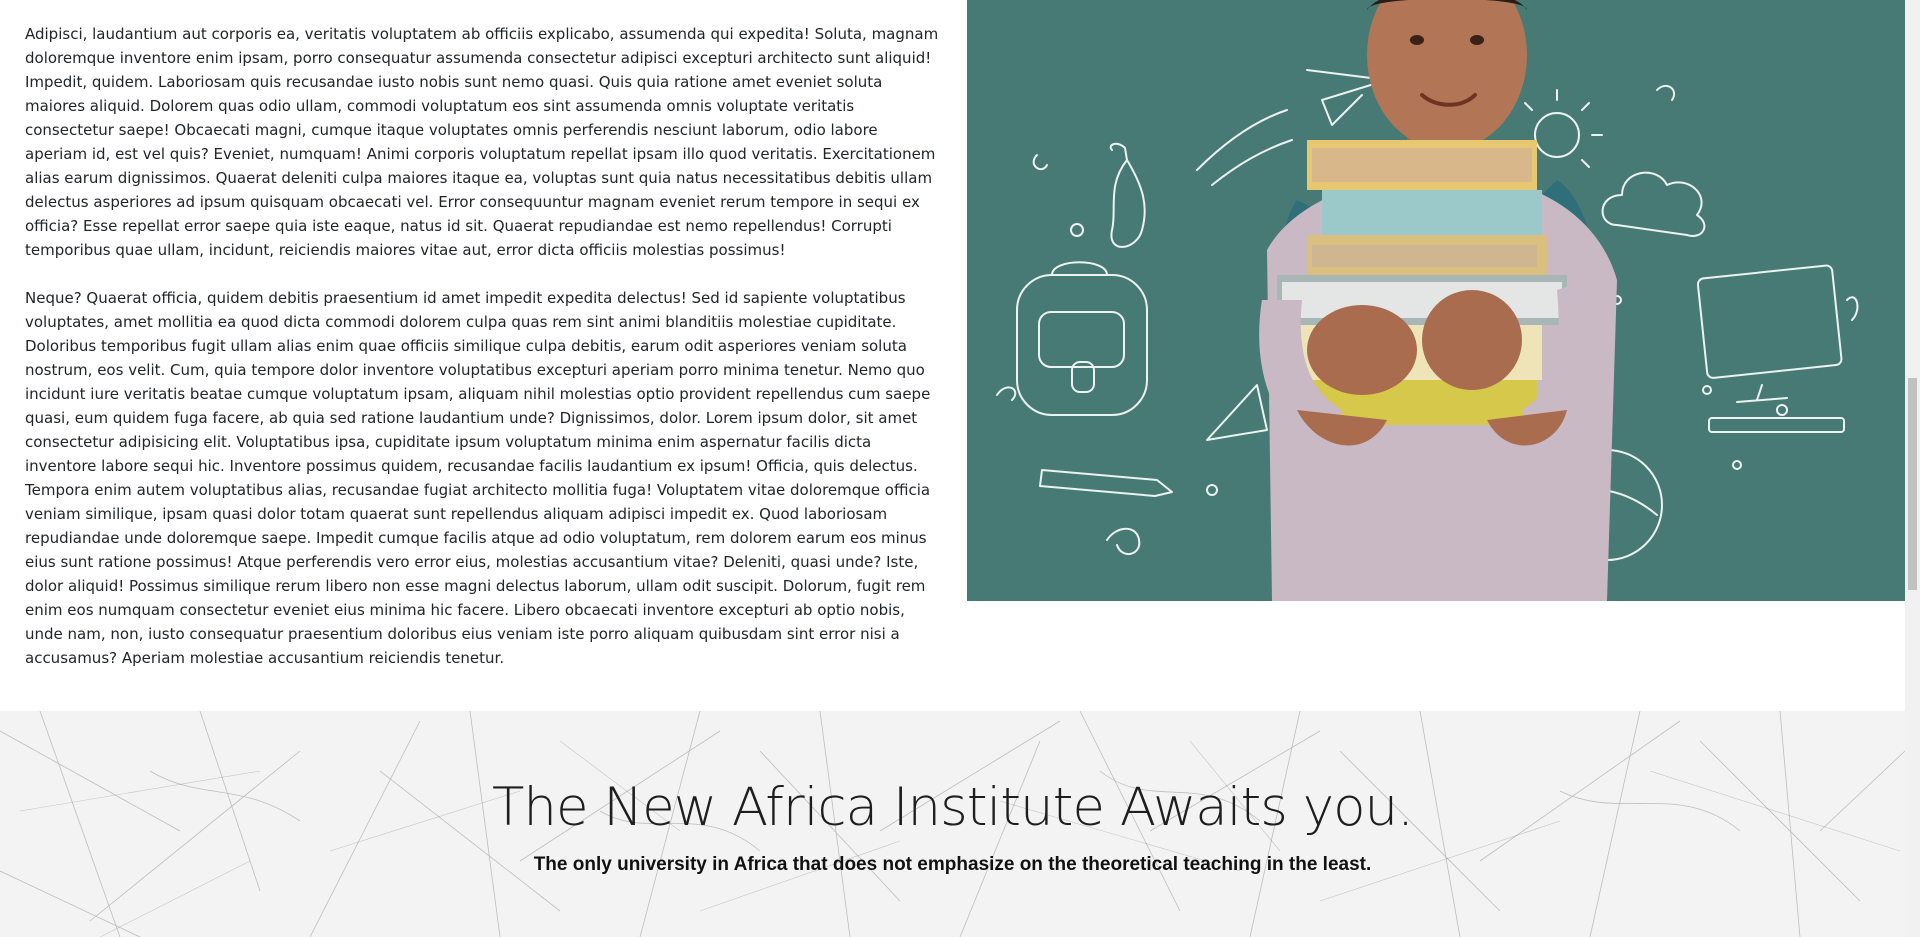 The image size is (1920, 937). I want to click on vertical-scrollbar, so click(1912, 468).